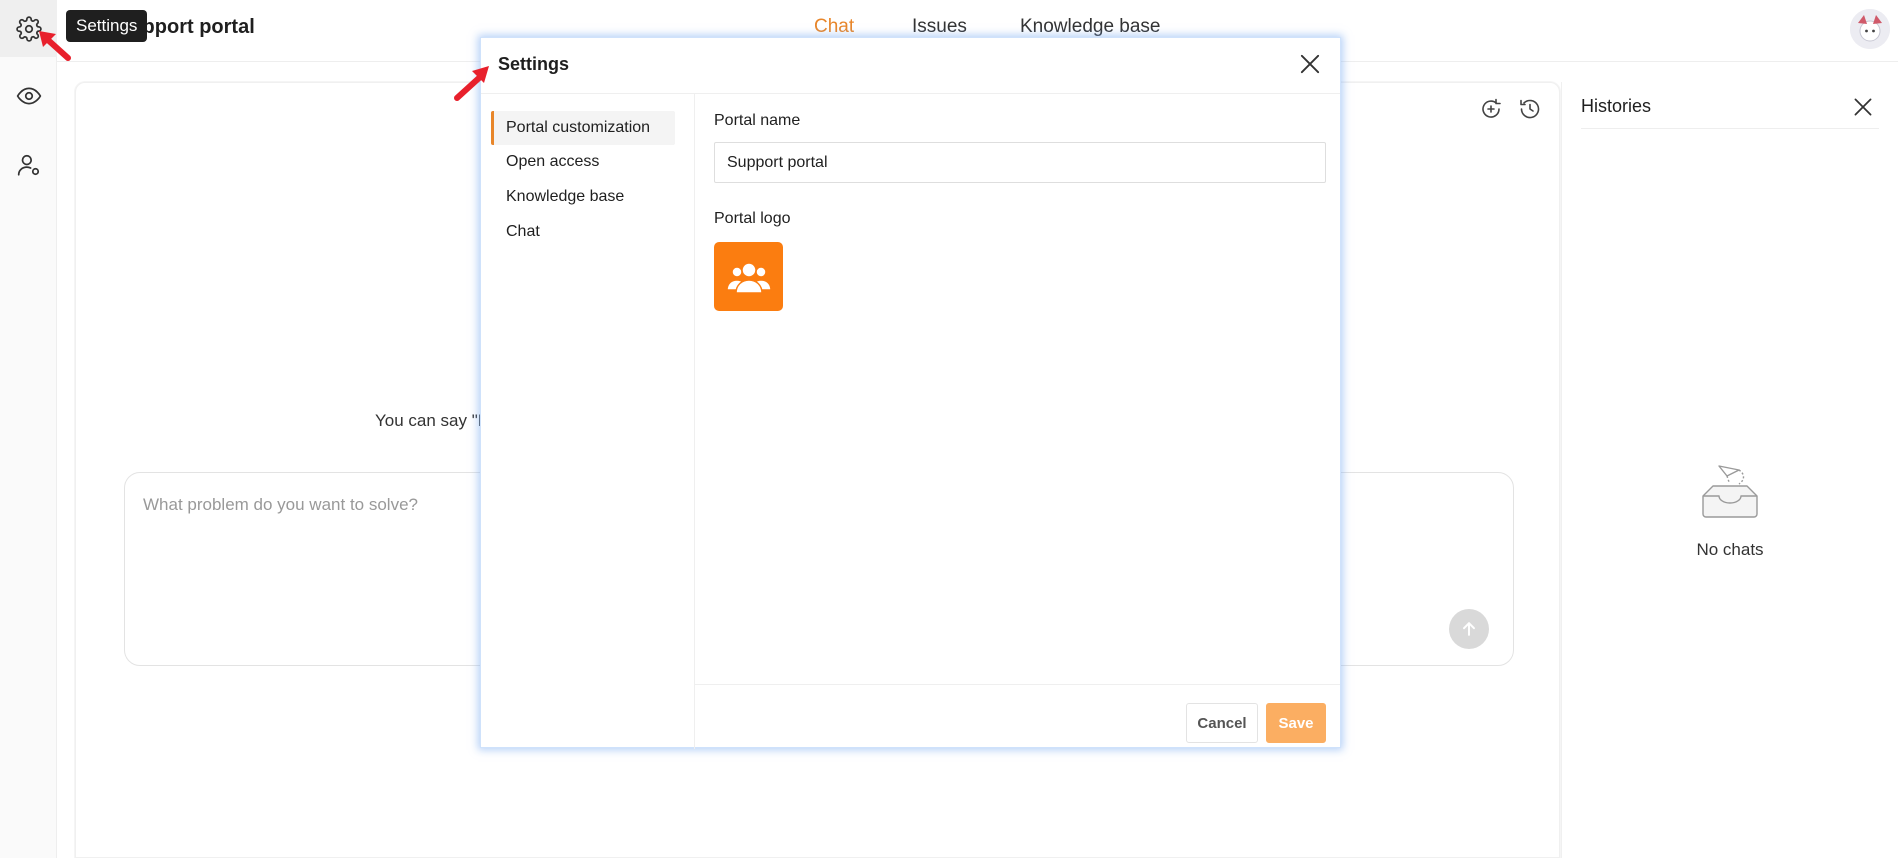  I want to click on empty-inbox-icon, so click(1730, 491).